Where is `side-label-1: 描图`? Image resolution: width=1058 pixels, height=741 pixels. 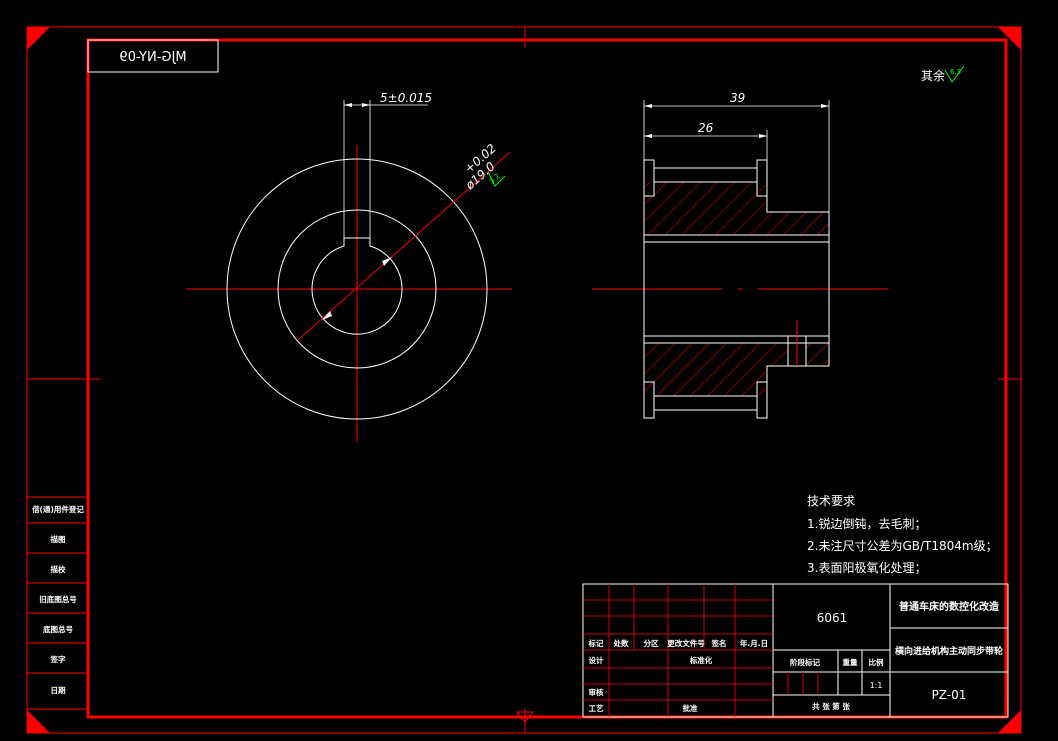 side-label-1: 描图 is located at coordinates (58, 539).